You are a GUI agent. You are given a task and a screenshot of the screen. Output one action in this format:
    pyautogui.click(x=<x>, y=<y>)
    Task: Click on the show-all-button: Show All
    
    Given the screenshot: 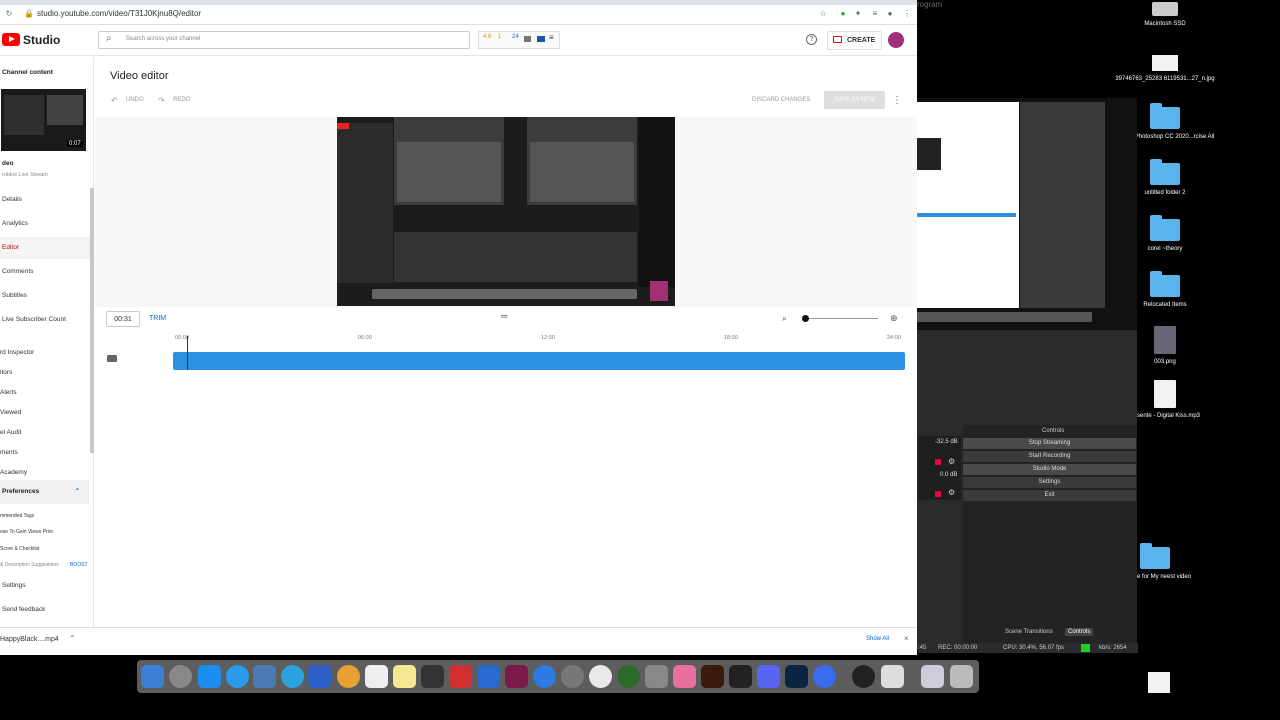 What is the action you would take?
    pyautogui.click(x=877, y=639)
    